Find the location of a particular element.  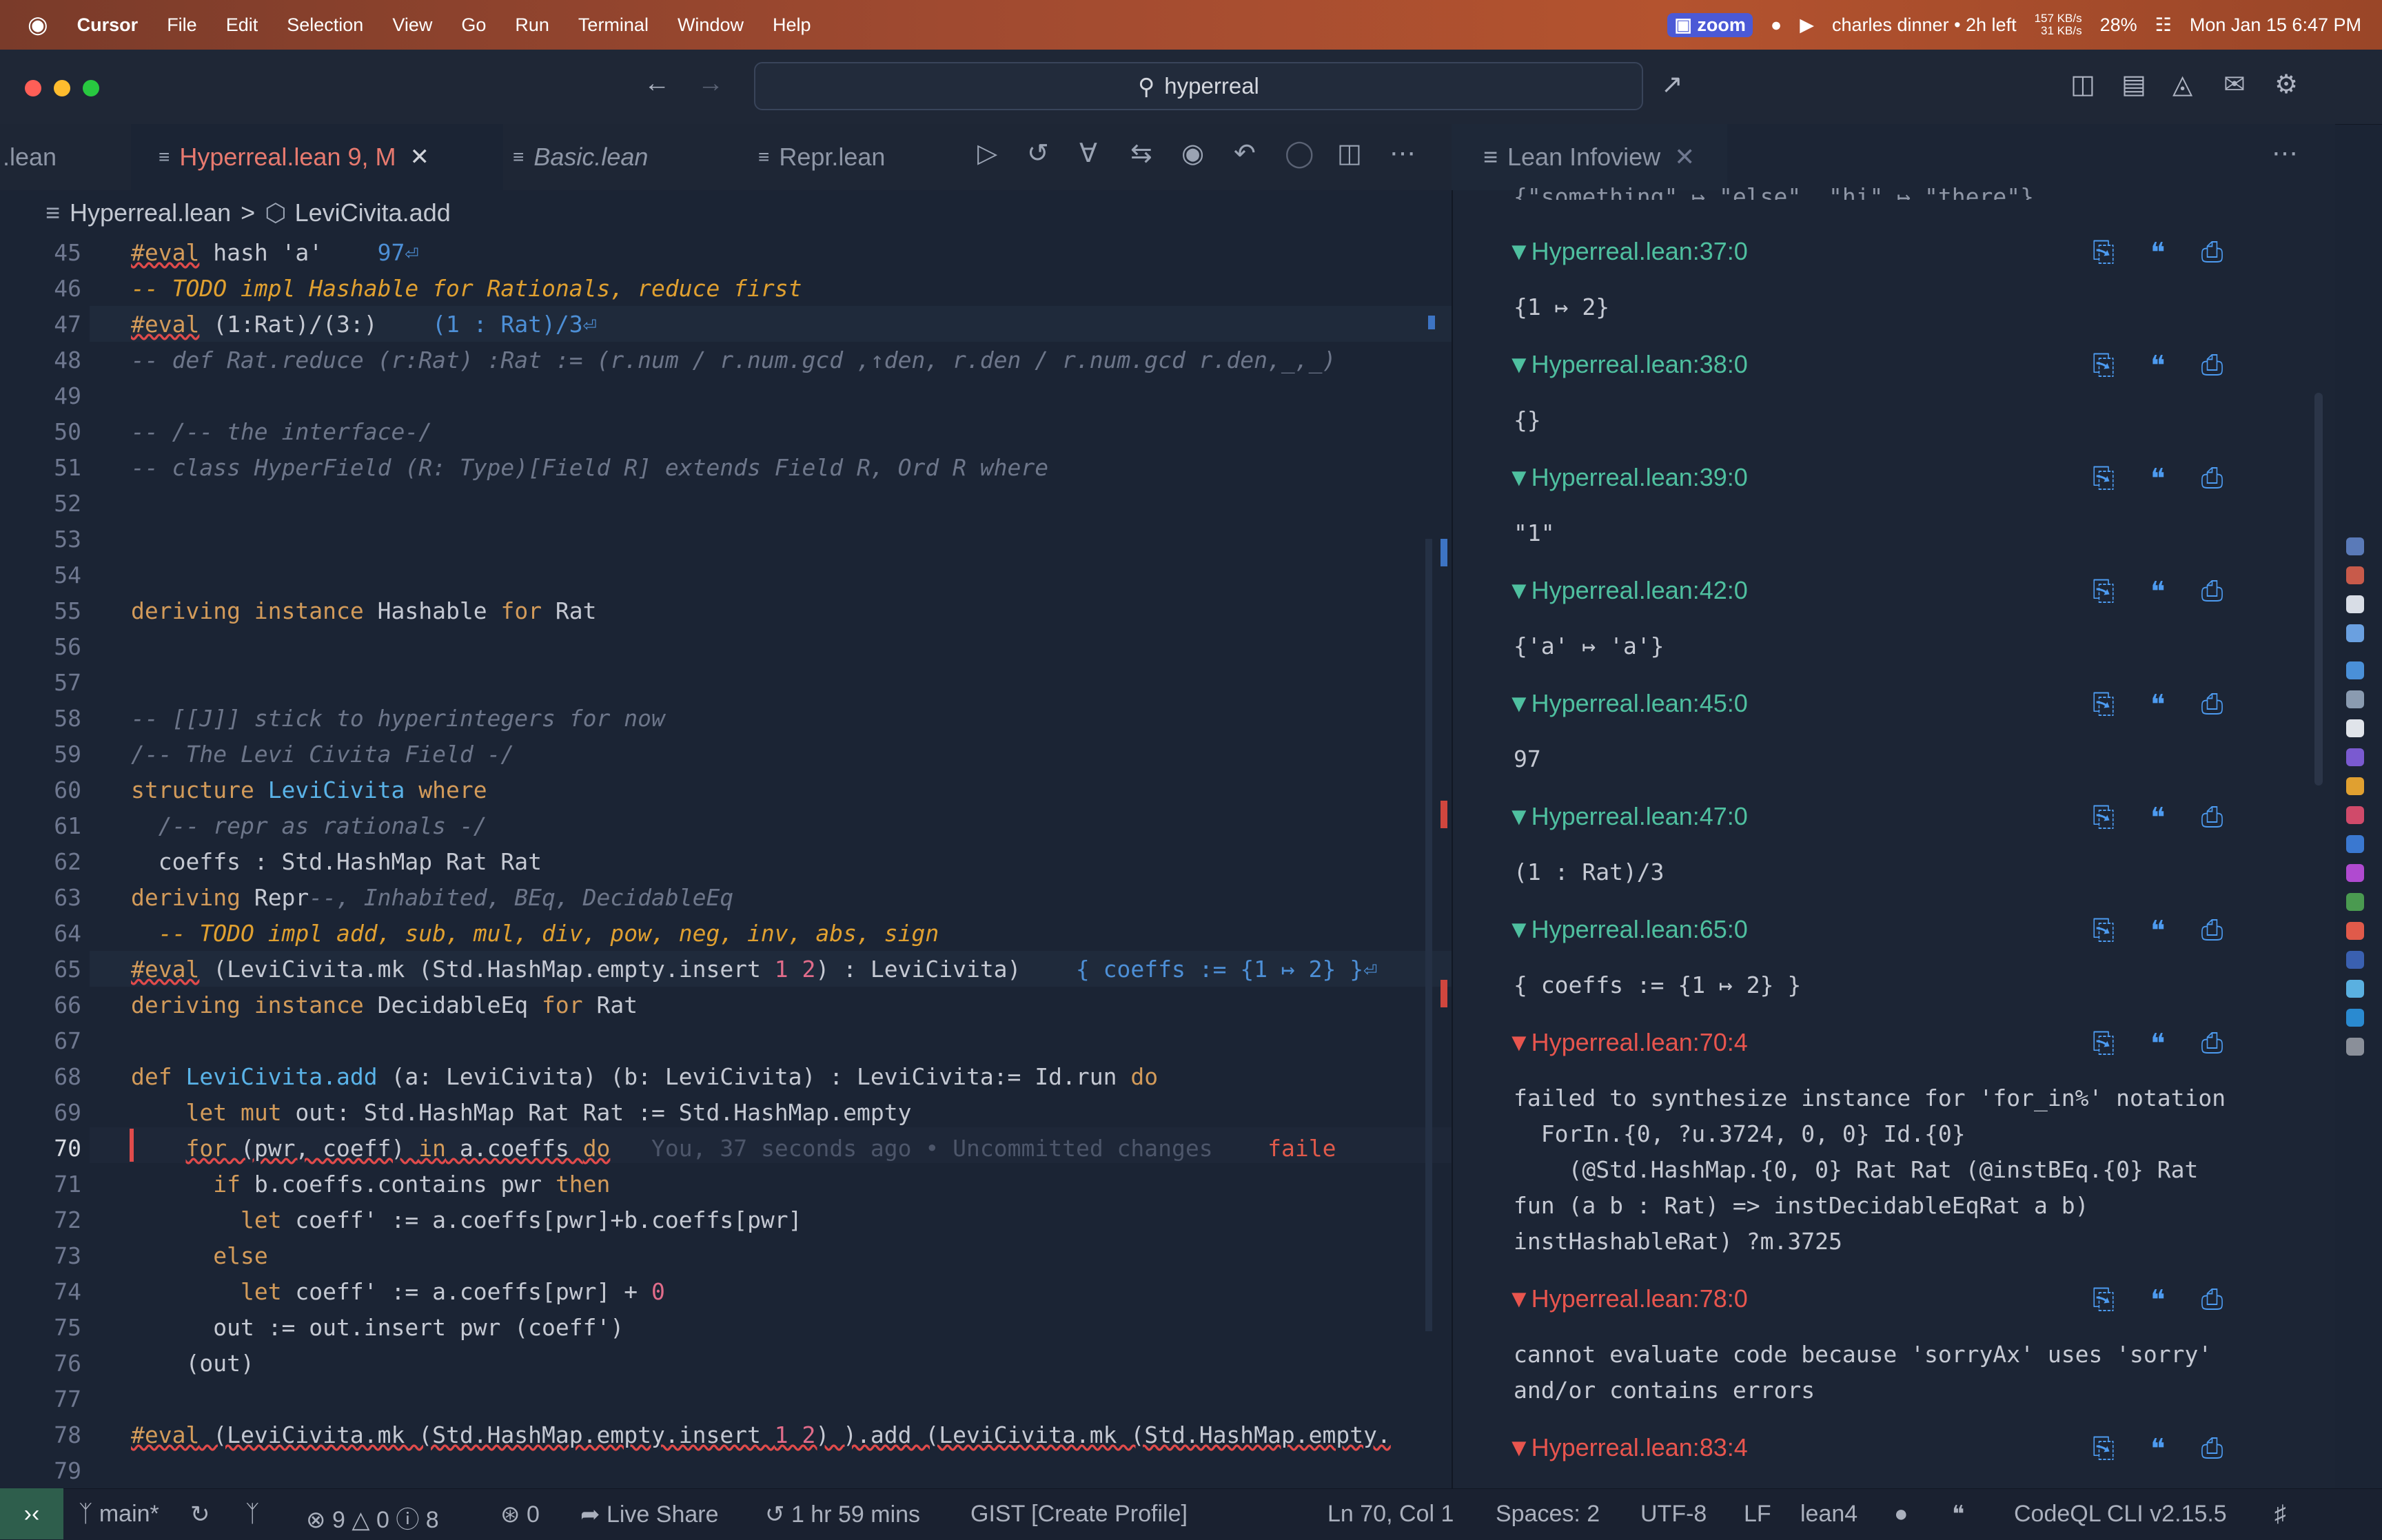

infoview-entry-header: ▼Hyperreal.lean:83:4 is located at coordinates (1627, 1447).